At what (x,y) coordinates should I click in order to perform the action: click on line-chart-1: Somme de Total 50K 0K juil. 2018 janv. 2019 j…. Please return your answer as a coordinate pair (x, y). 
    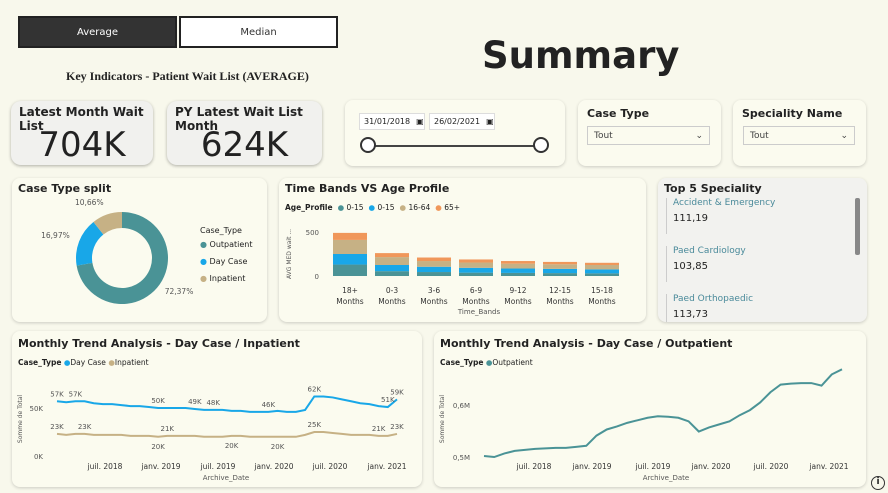
    Looking at the image, I should click on (212, 433).